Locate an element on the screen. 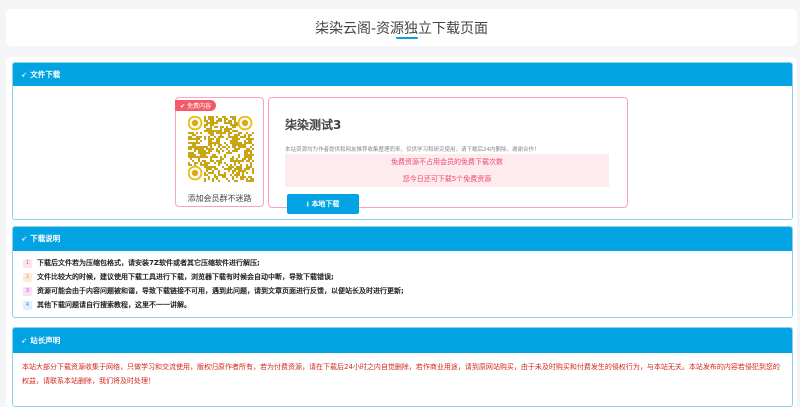 The width and height of the screenshot is (800, 407). badge-label: 免费内容 is located at coordinates (198, 106).